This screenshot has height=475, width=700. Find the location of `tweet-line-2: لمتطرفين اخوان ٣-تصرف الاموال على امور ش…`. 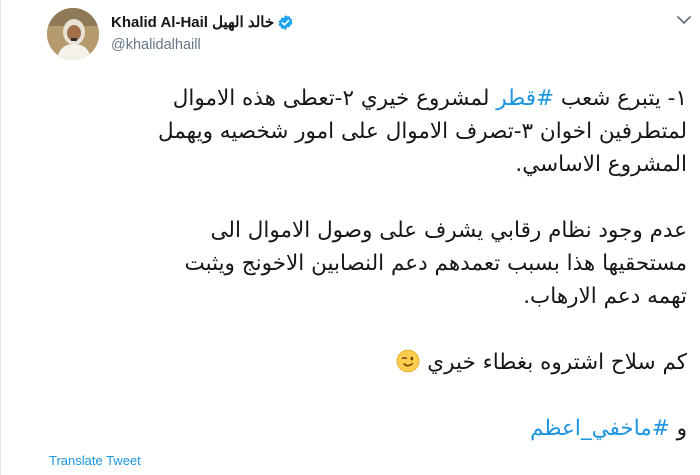

tweet-line-2: لمتطرفين اخوان ٣-تصرف الاموال على امور ش… is located at coordinates (422, 131).